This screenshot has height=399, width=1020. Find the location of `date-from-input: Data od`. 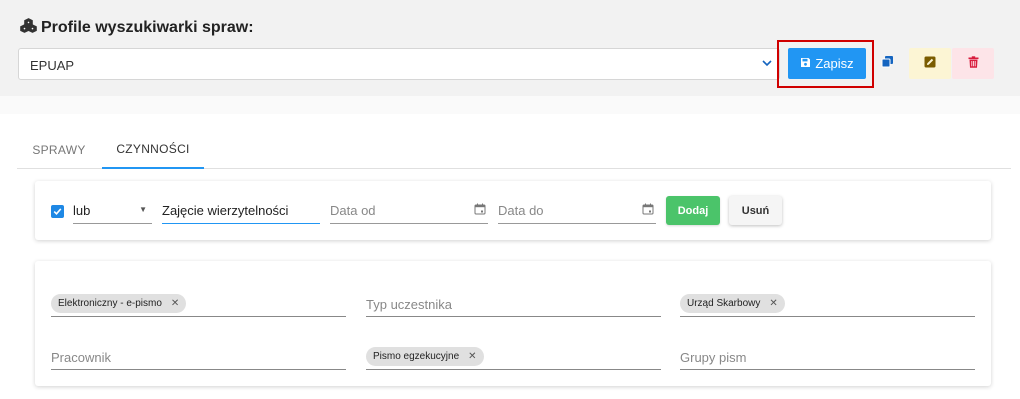

date-from-input: Data od is located at coordinates (409, 211).